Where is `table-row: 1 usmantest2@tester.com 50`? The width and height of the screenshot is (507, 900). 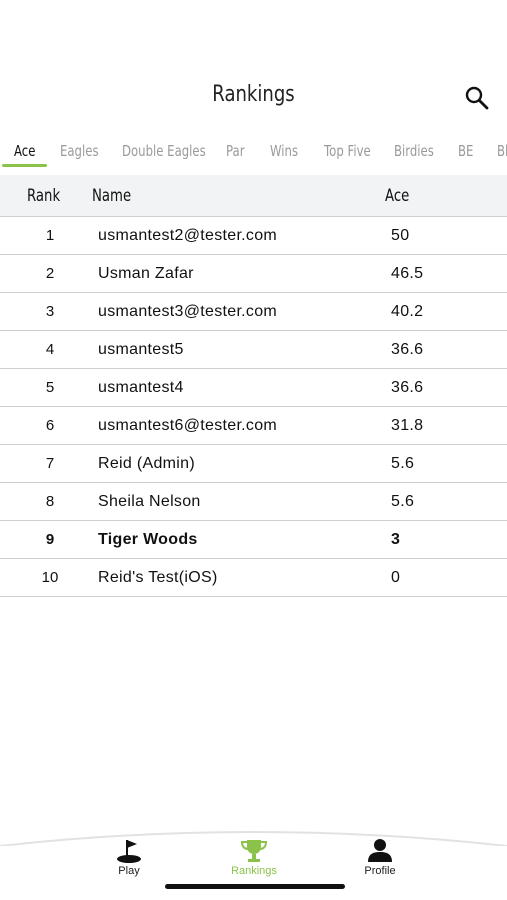 table-row: 1 usmantest2@tester.com 50 is located at coordinates (253, 236).